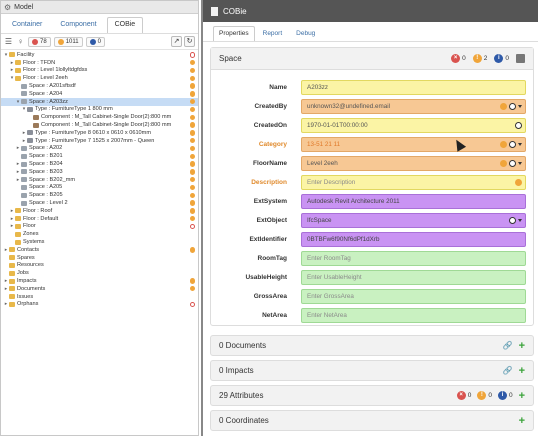 The width and height of the screenshot is (538, 436). Describe the element at coordinates (522, 345) in the screenshot. I see `add-document-button: +` at that location.